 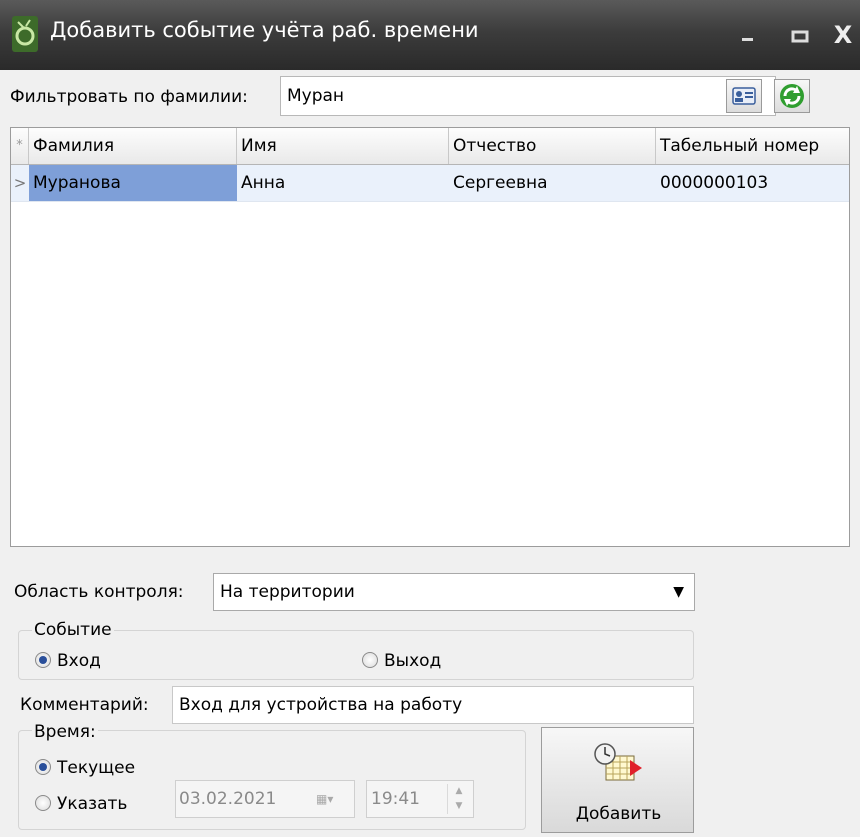 I want to click on minimize-button, so click(x=748, y=35).